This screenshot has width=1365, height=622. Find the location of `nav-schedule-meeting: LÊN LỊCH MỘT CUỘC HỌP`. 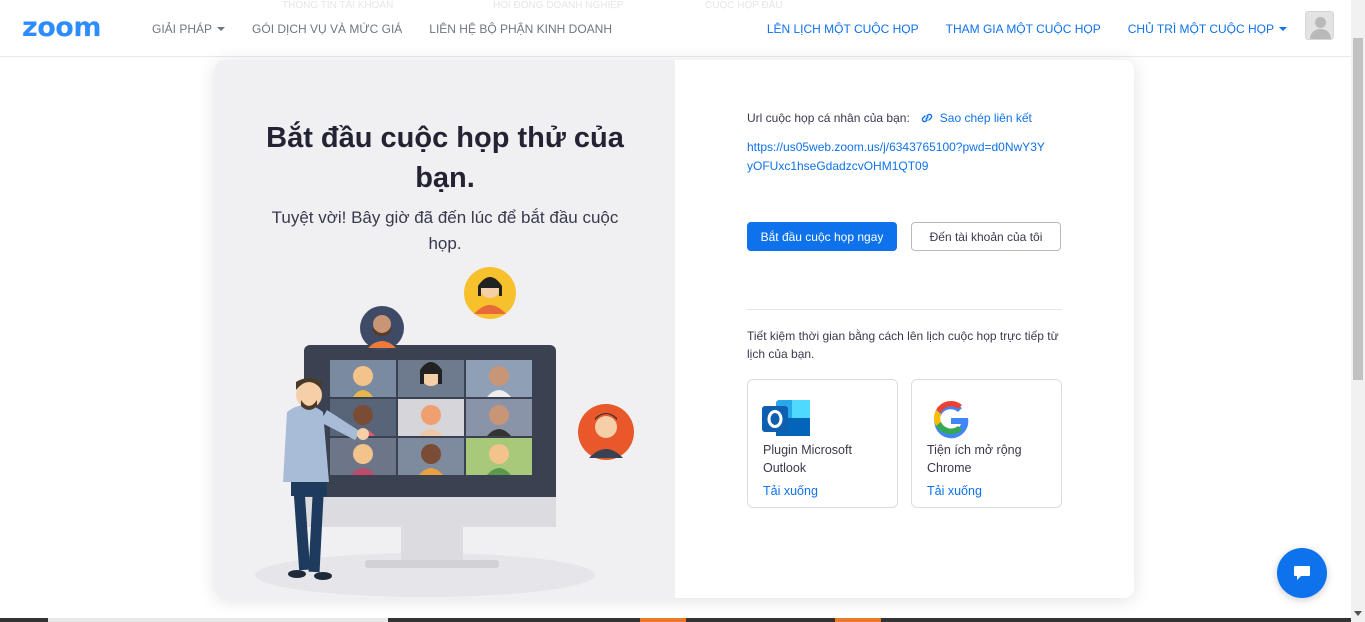

nav-schedule-meeting: LÊN LỊCH MỘT CUỘC HỌP is located at coordinates (843, 29).